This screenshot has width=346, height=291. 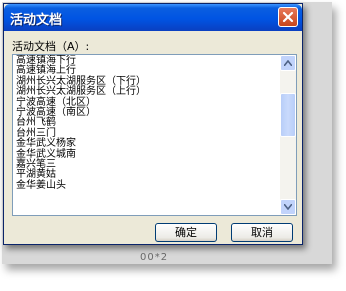 I want to click on chevron-up-icon, so click(x=288, y=63).